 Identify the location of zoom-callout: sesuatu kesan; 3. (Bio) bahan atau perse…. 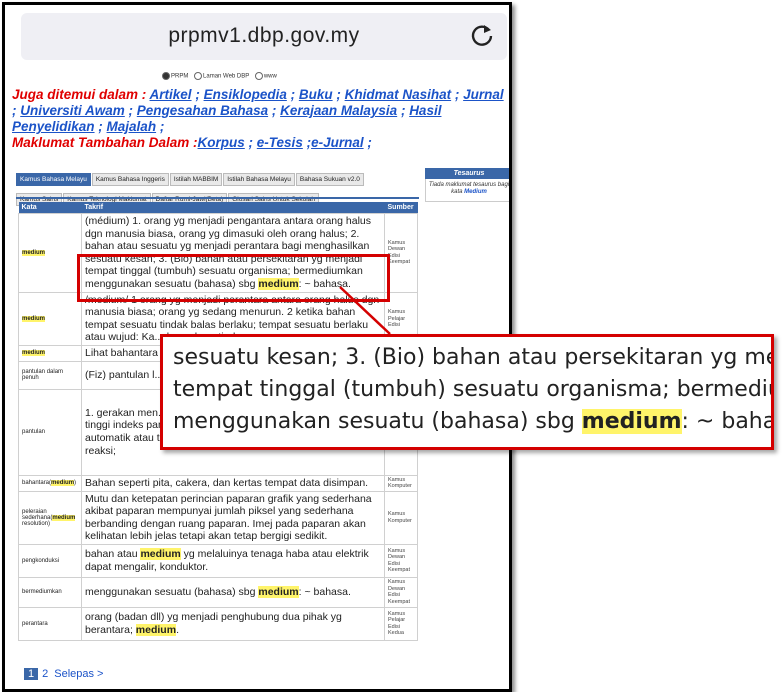
(467, 392).